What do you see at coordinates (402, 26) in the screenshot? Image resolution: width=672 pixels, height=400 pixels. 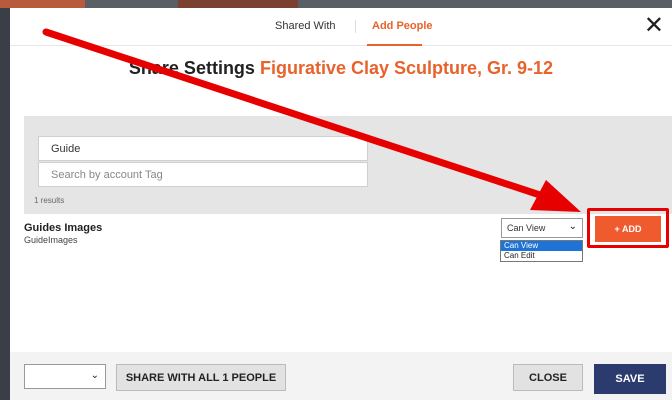 I see `tab-add-people: Add People` at bounding box center [402, 26].